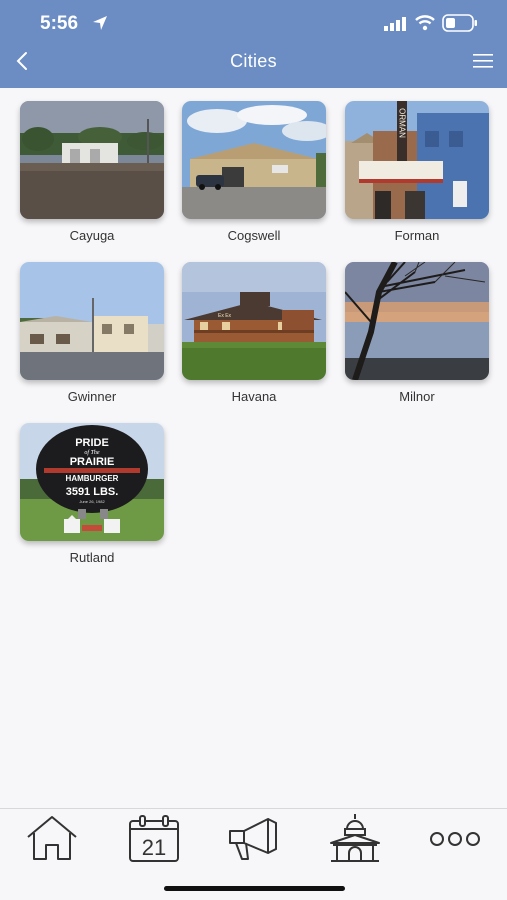  Describe the element at coordinates (92, 443) in the screenshot. I see `rutland-sign-line: PRIDE` at that location.